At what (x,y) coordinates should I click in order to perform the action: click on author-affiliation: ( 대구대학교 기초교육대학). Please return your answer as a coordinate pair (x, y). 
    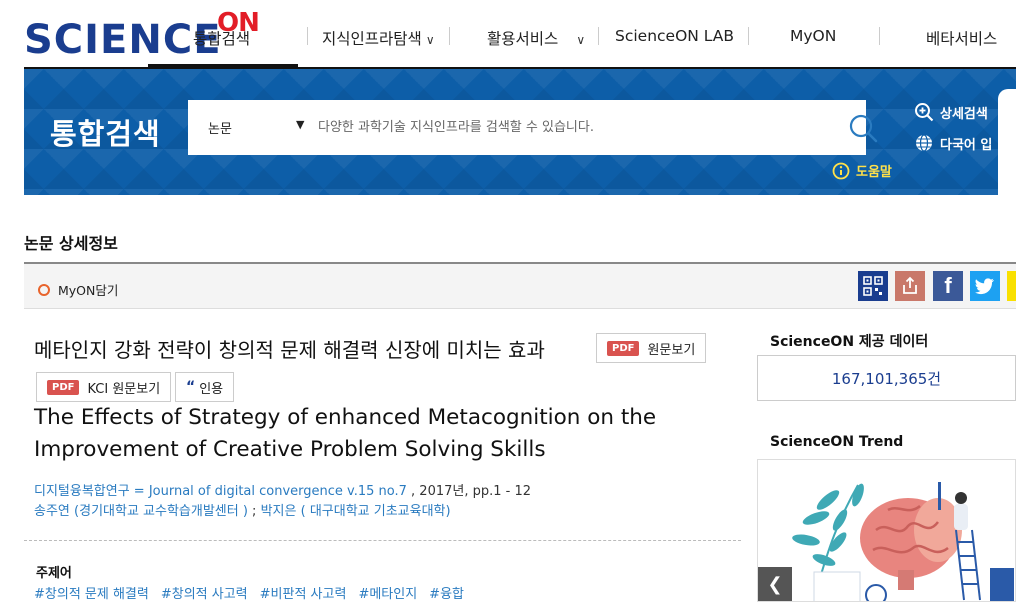
    Looking at the image, I should click on (376, 511).